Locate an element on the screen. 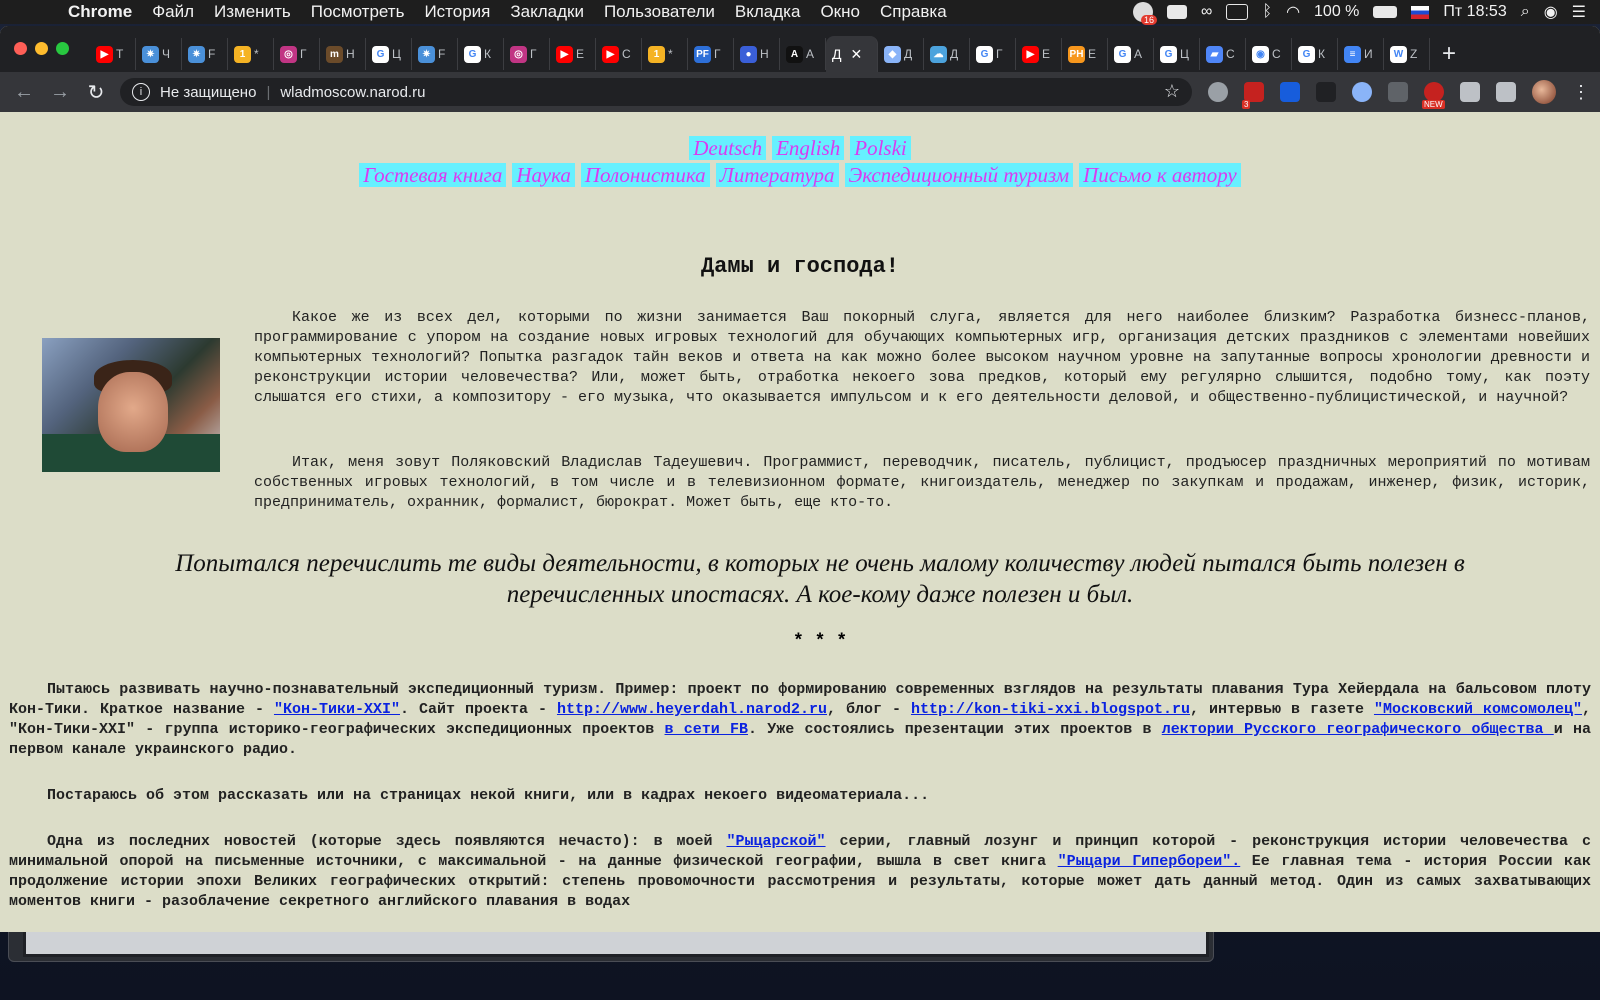  menu-bookmarks: Закладки is located at coordinates (547, 12).